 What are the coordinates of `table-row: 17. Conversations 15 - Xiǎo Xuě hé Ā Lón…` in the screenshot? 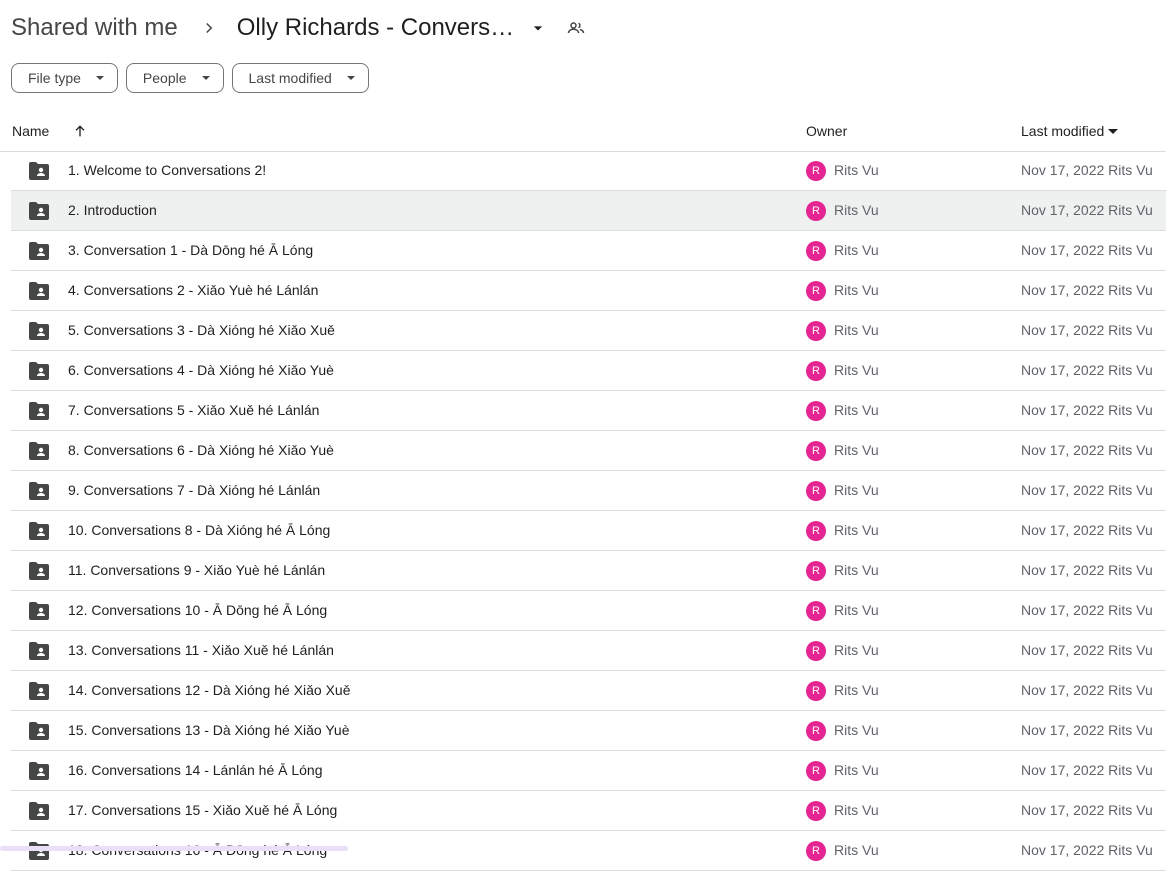 It's located at (588, 811).